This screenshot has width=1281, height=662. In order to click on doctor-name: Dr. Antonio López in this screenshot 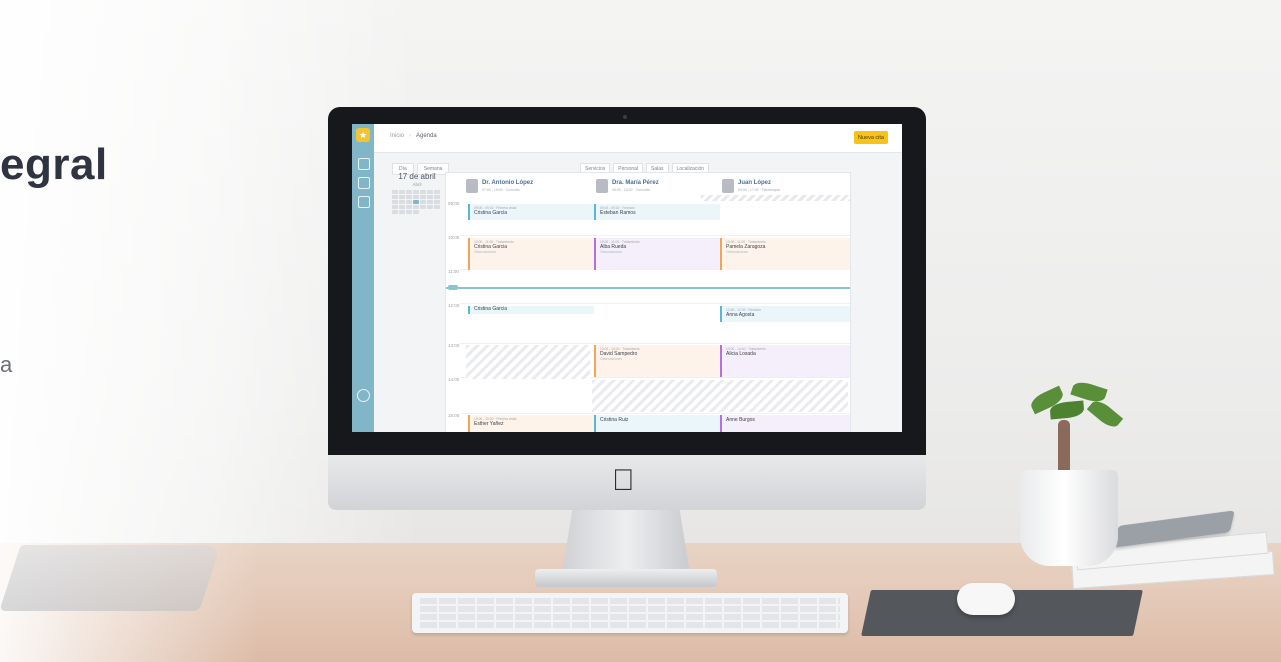, I will do `click(508, 183)`.